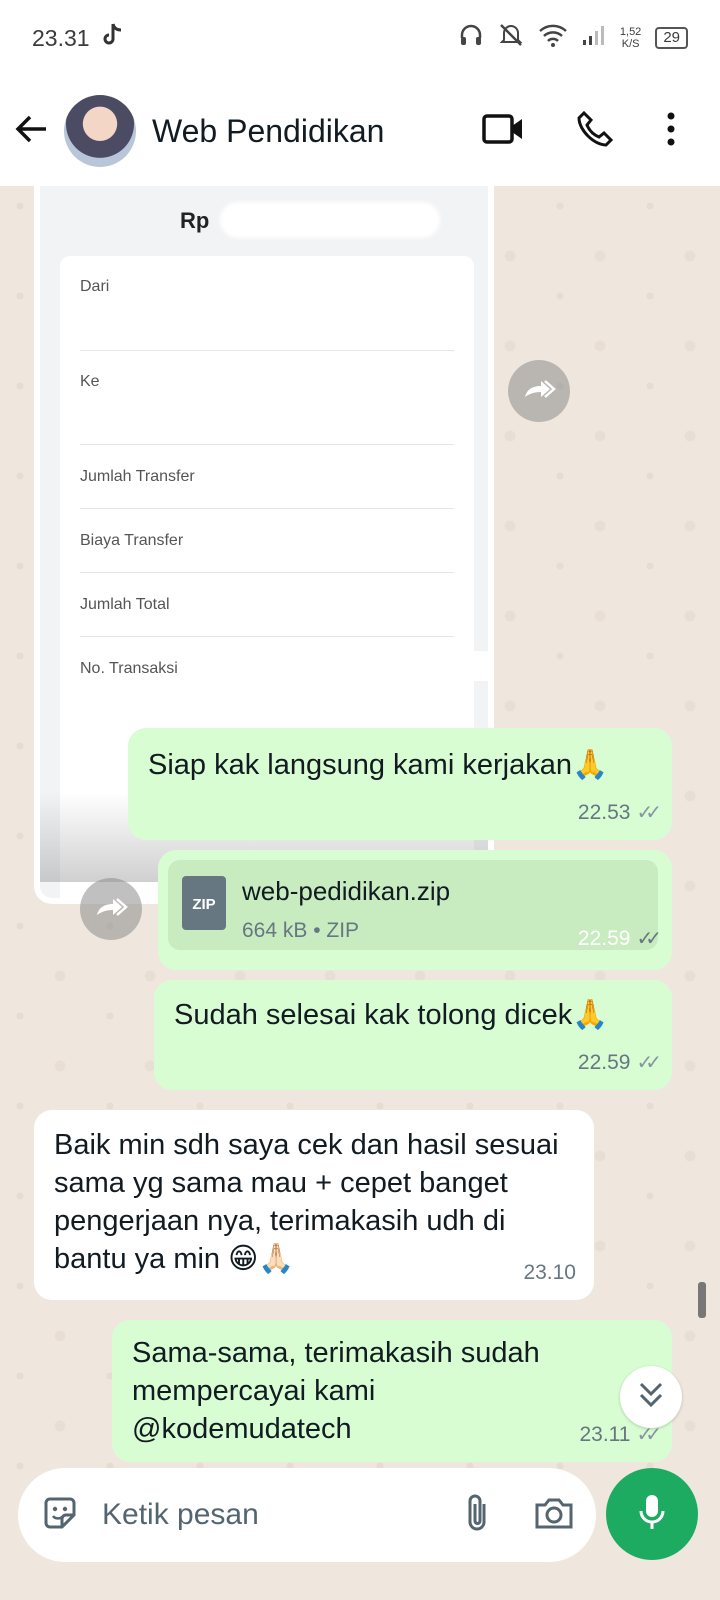 The height and width of the screenshot is (1600, 720). I want to click on message-composer: Ketik pesan, so click(307, 1515).